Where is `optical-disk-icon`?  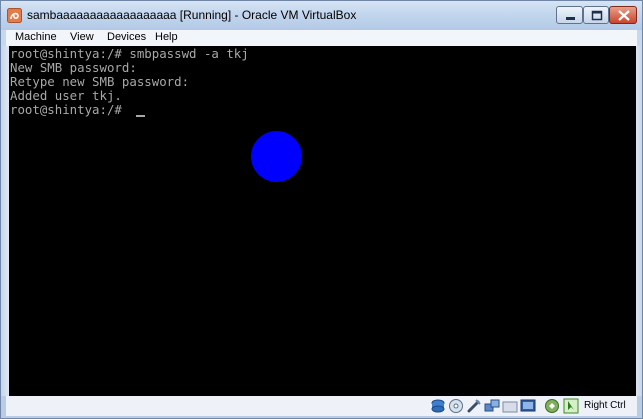 optical-disk-icon is located at coordinates (456, 406).